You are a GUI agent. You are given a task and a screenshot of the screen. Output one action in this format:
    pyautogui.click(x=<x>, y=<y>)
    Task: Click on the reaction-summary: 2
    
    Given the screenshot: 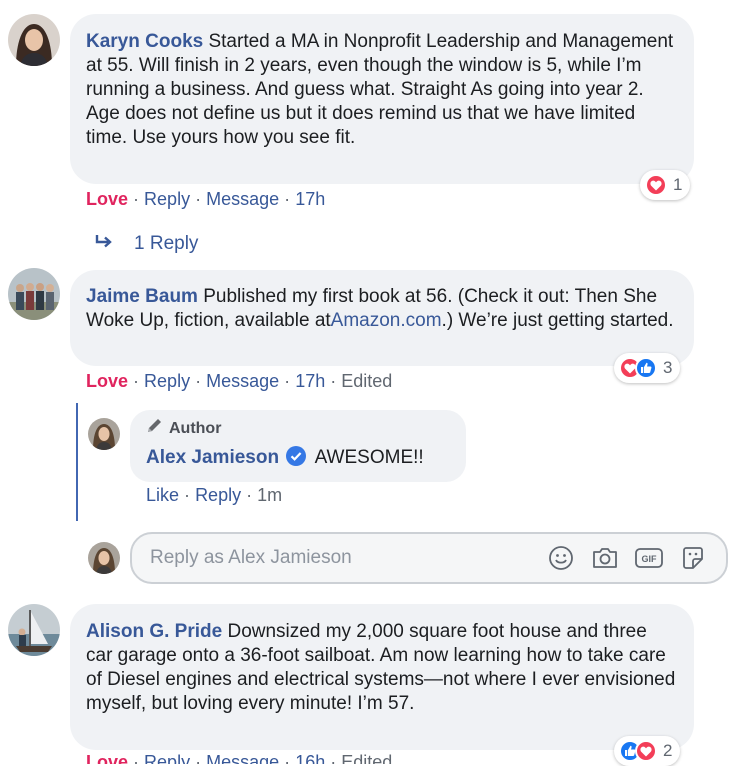 What is the action you would take?
    pyautogui.click(x=647, y=751)
    